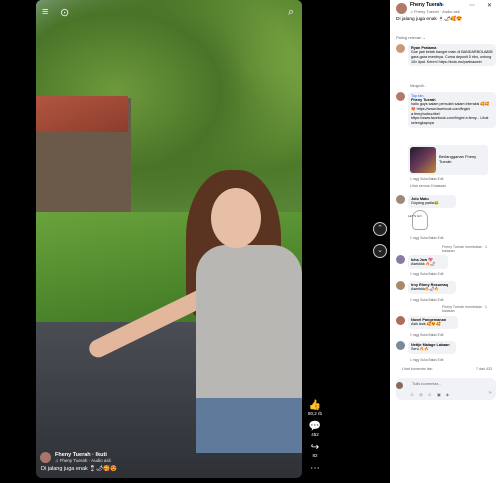 Image resolution: width=500 pixels, height=483 pixels. Describe the element at coordinates (420, 220) in the screenshot. I see `comment-sticker` at that location.